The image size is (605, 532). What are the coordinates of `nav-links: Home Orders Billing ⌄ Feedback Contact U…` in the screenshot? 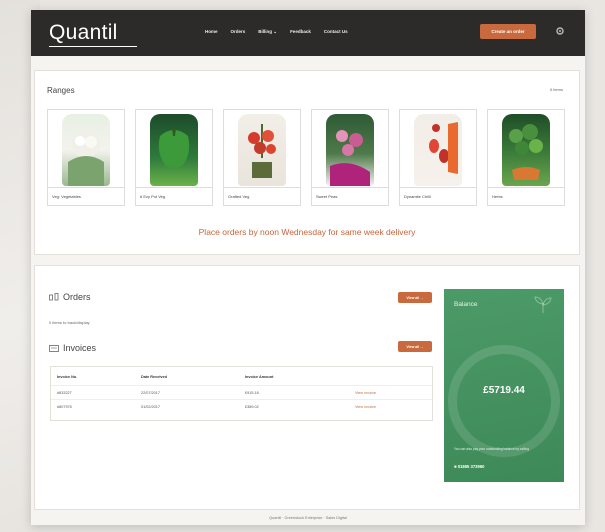 It's located at (283, 32).